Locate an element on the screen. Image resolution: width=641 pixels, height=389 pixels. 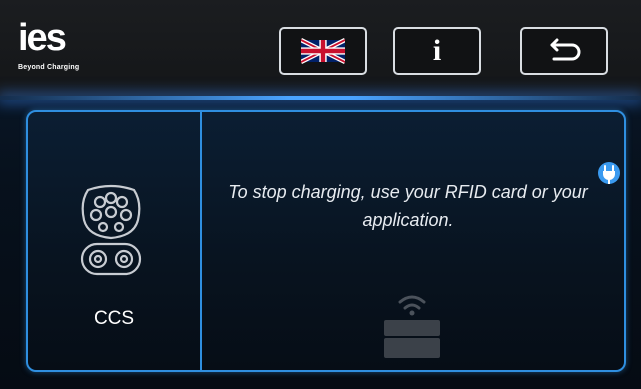
back-button is located at coordinates (564, 51).